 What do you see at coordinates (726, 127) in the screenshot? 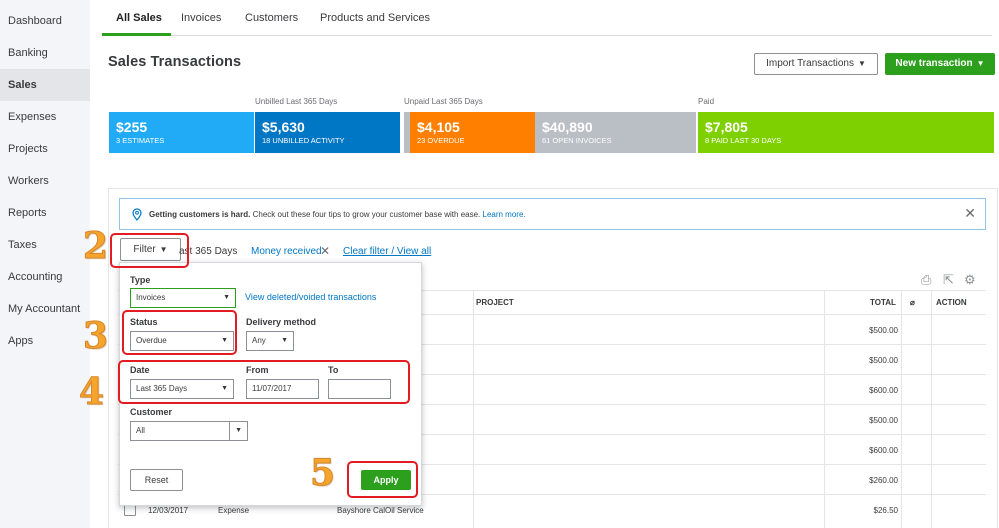
I see `paid-amount: $7,805` at bounding box center [726, 127].